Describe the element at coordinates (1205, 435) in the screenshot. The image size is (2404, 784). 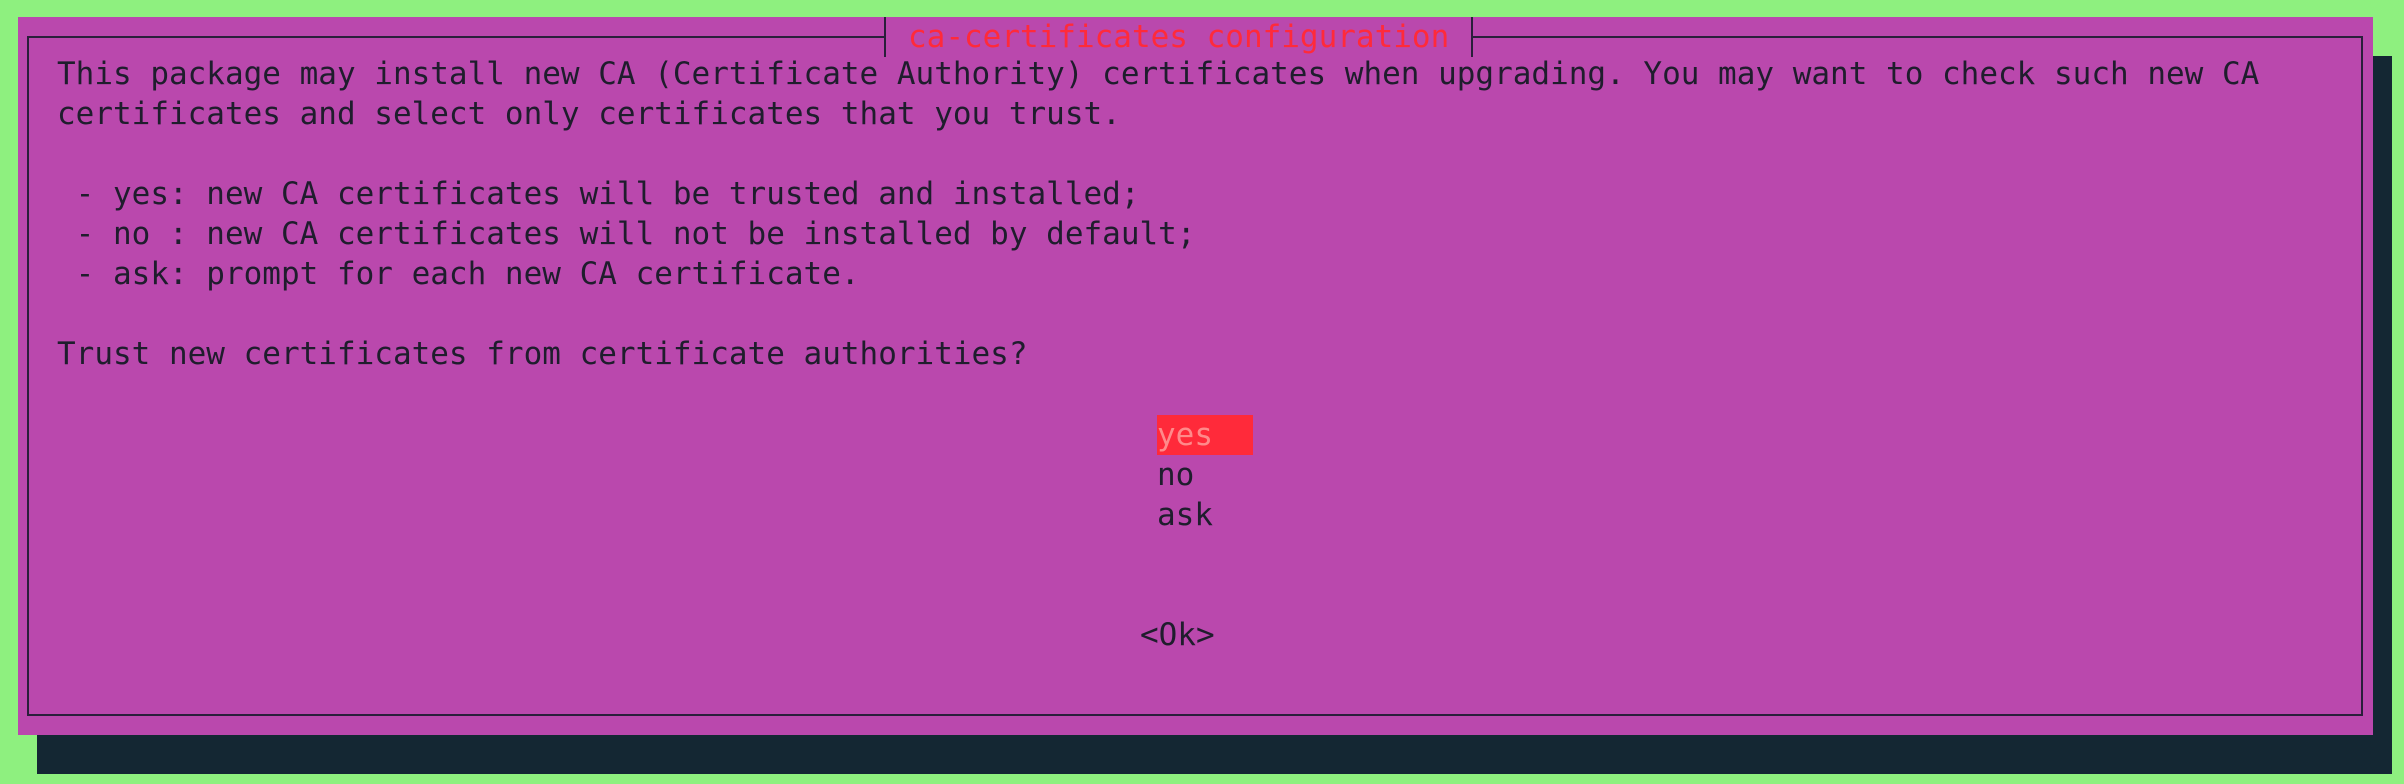
I see `choice-yes: yes` at that location.